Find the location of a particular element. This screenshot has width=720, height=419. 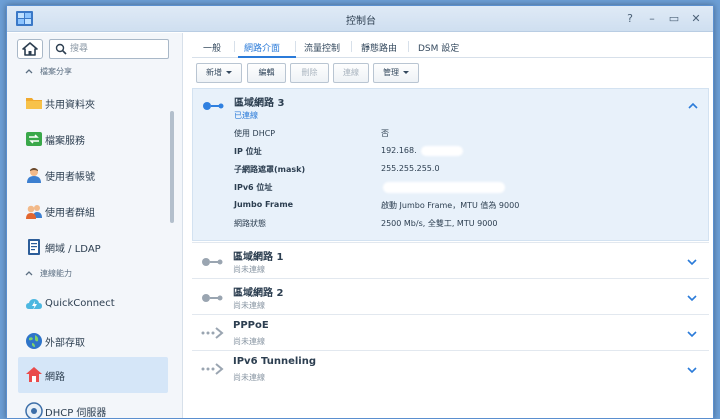

sidebar-item-user: 使用者帳號 is located at coordinates (93, 175).